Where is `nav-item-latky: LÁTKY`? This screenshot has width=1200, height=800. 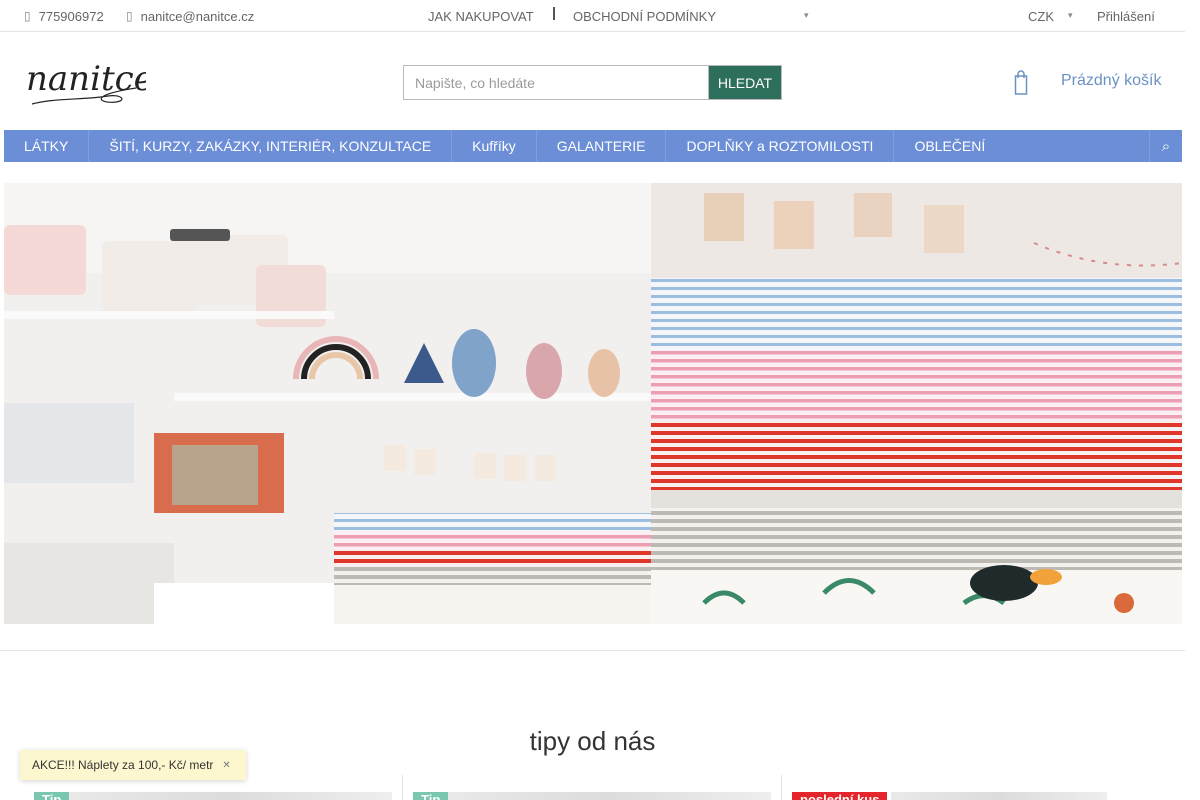
nav-item-latky: LÁTKY is located at coordinates (47, 146).